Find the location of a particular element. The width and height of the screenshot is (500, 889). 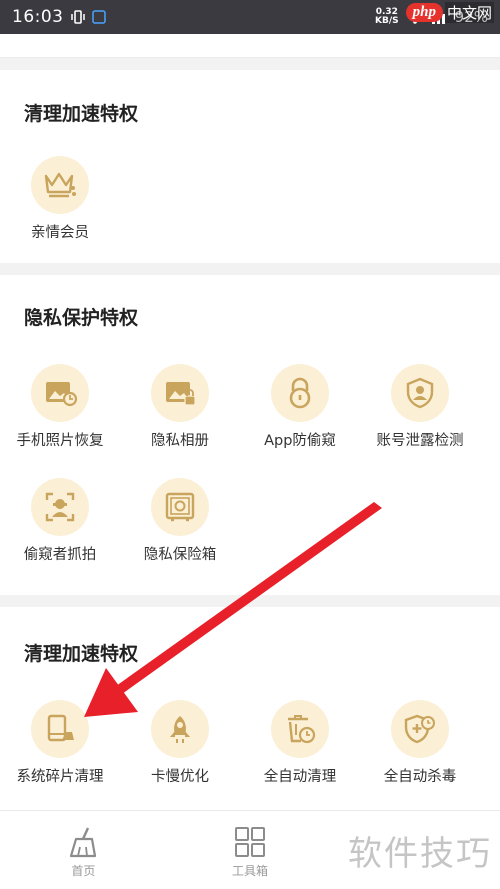

safe-icon is located at coordinates (180, 507).